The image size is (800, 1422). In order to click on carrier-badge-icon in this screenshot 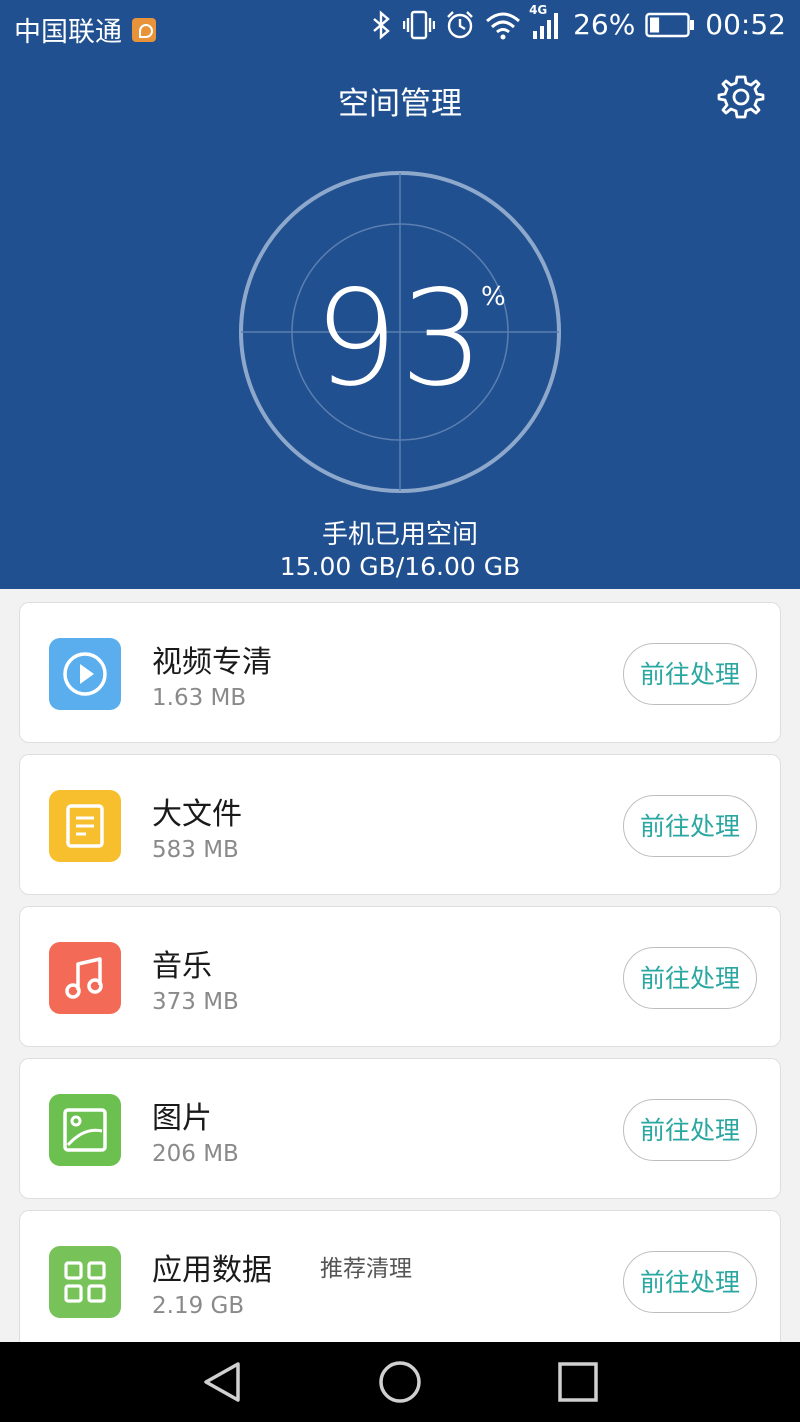, I will do `click(144, 29)`.